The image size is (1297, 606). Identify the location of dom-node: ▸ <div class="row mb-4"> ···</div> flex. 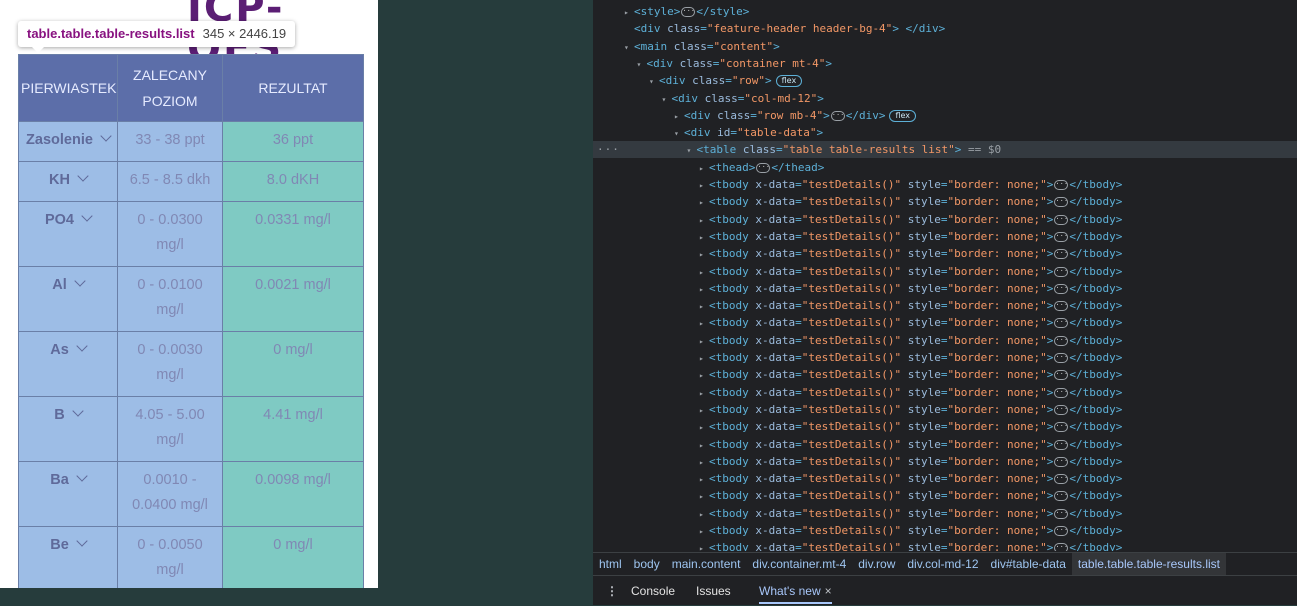
(945, 115).